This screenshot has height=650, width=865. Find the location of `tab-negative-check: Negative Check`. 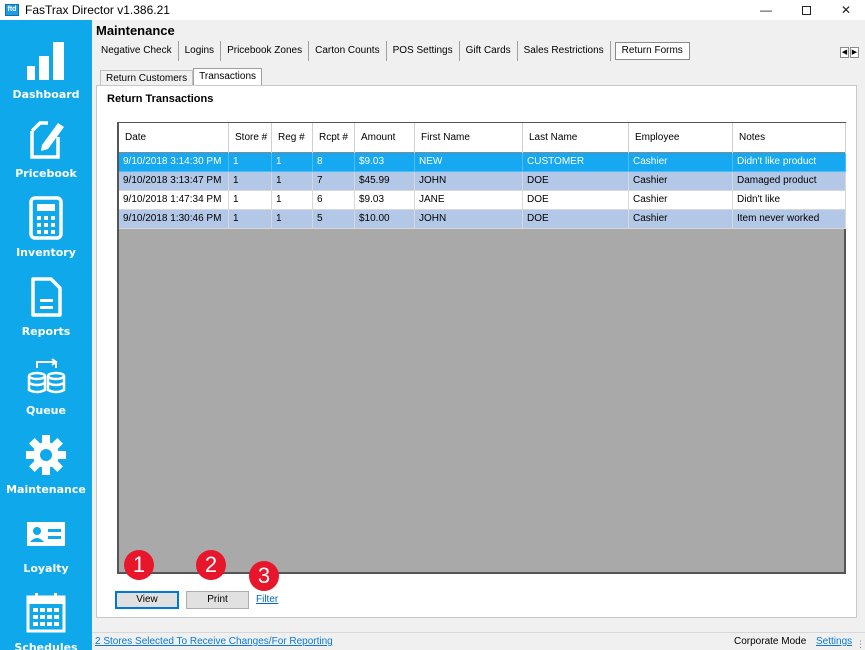

tab-negative-check: Negative Check is located at coordinates (137, 51).